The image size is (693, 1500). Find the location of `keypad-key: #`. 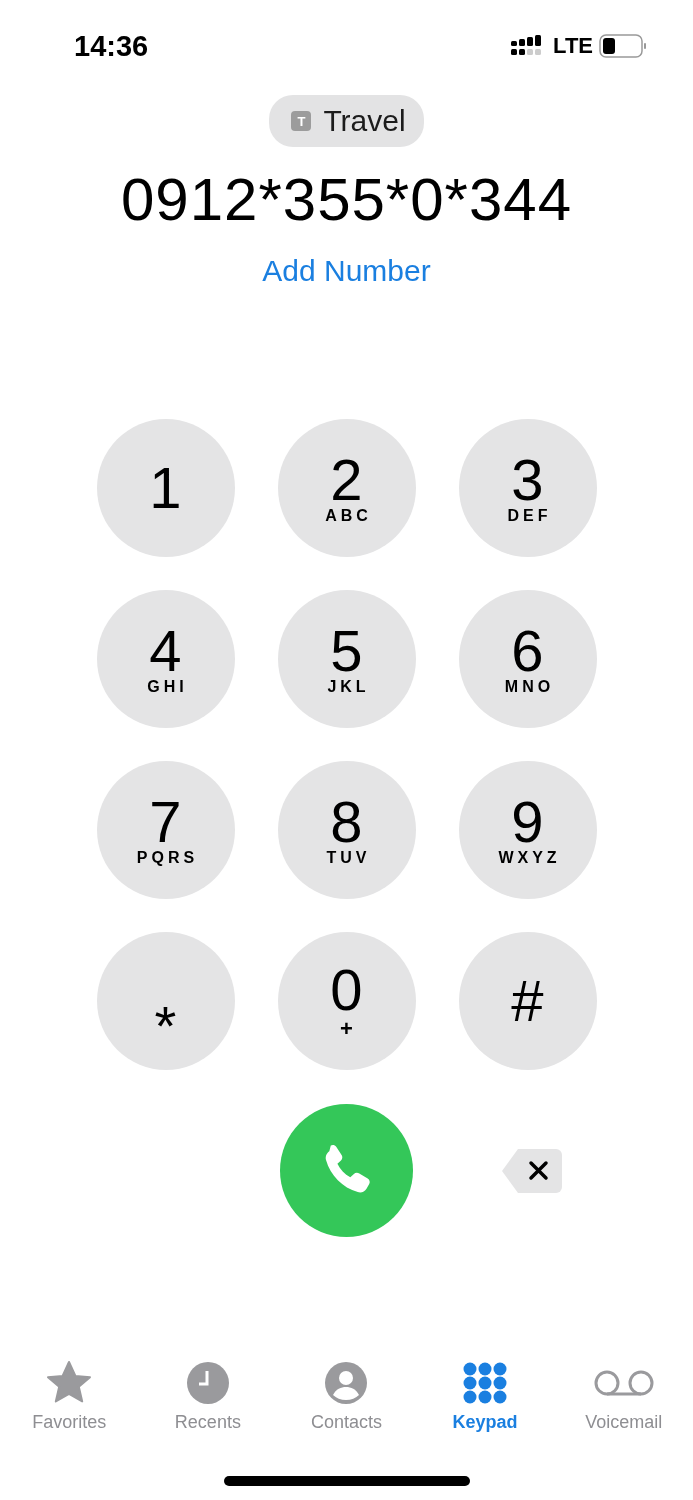

keypad-key: # is located at coordinates (527, 1001).